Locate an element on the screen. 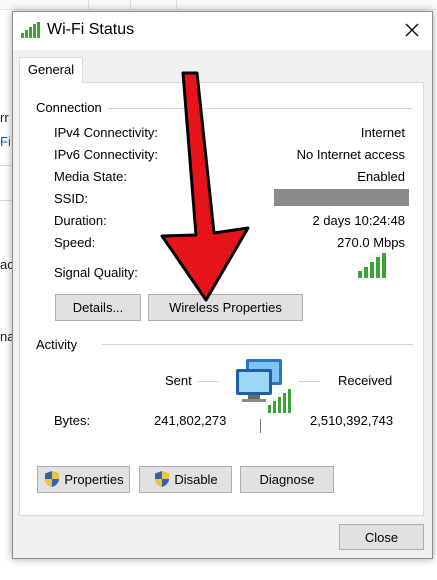 The height and width of the screenshot is (580, 437). network-computers-icon is located at coordinates (263, 386).